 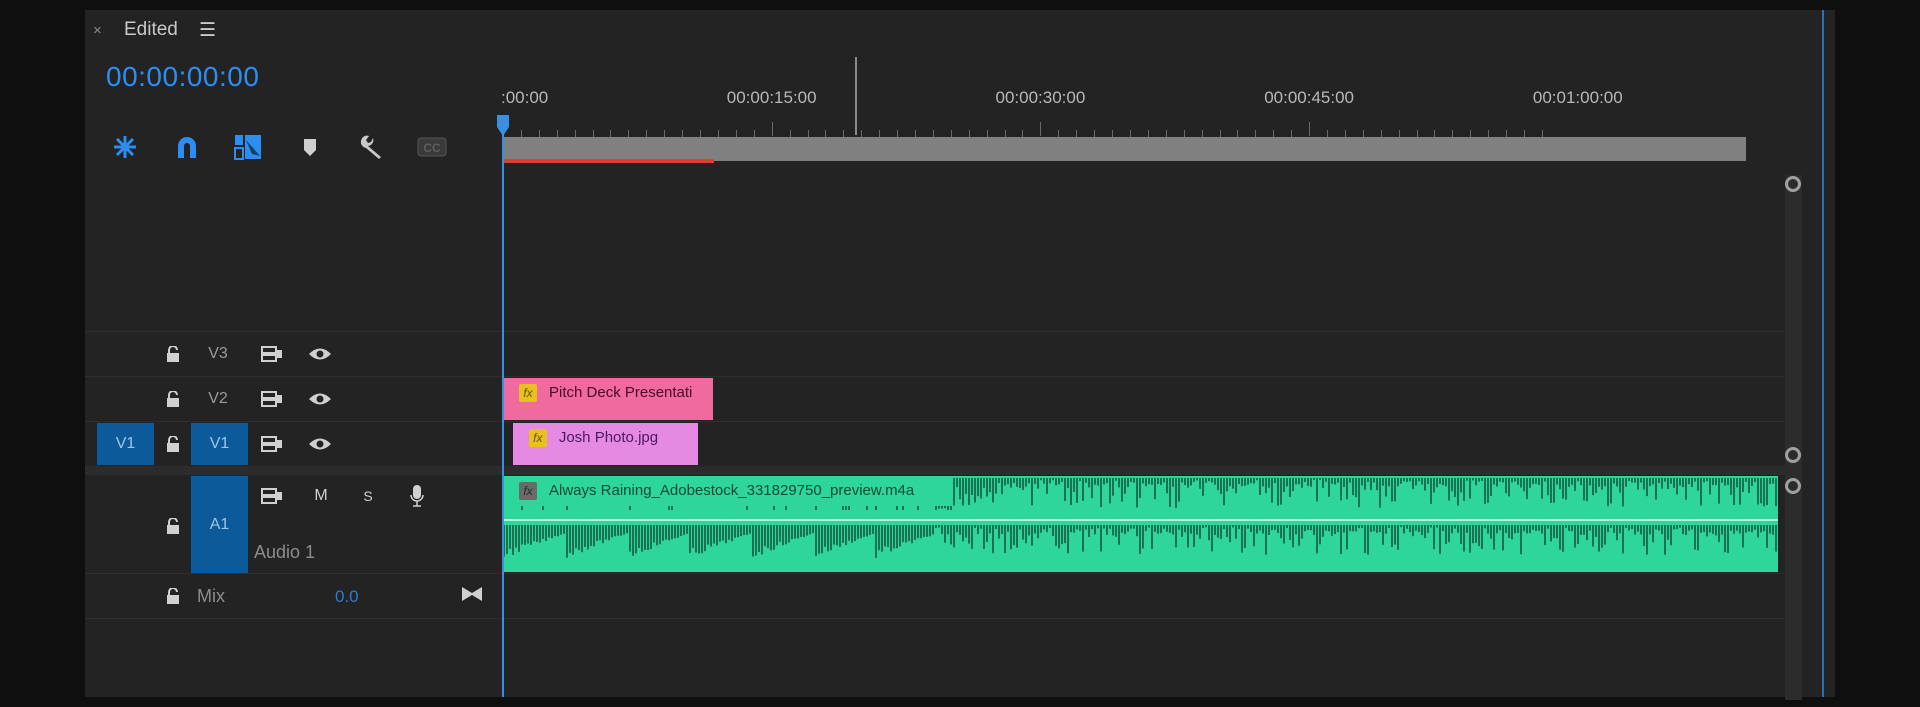 I want to click on add-marker-button, so click(x=310, y=147).